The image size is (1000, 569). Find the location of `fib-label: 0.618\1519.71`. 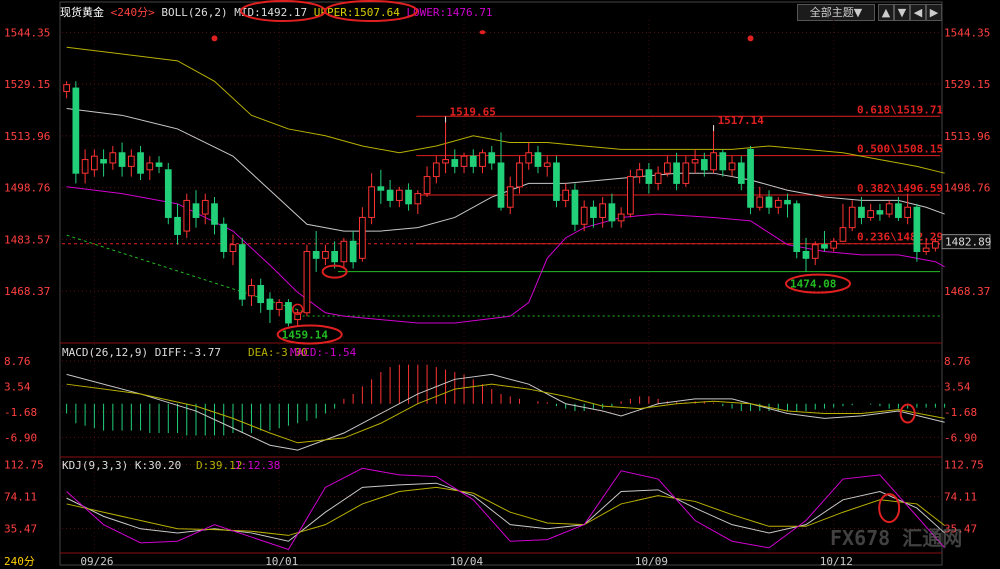

fib-label: 0.618\1519.71 is located at coordinates (900, 109).